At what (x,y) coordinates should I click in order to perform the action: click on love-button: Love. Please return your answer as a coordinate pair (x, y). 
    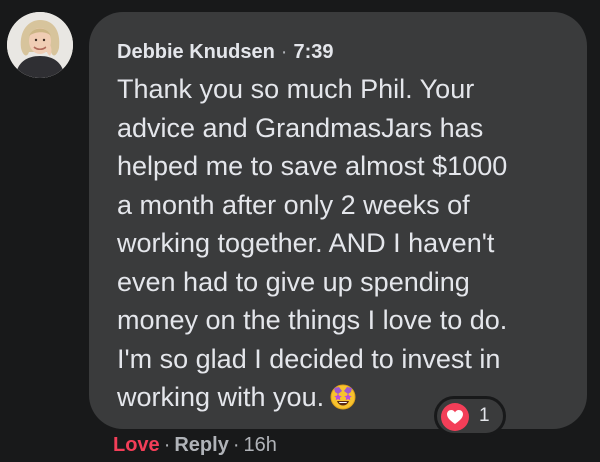
    Looking at the image, I should click on (136, 445).